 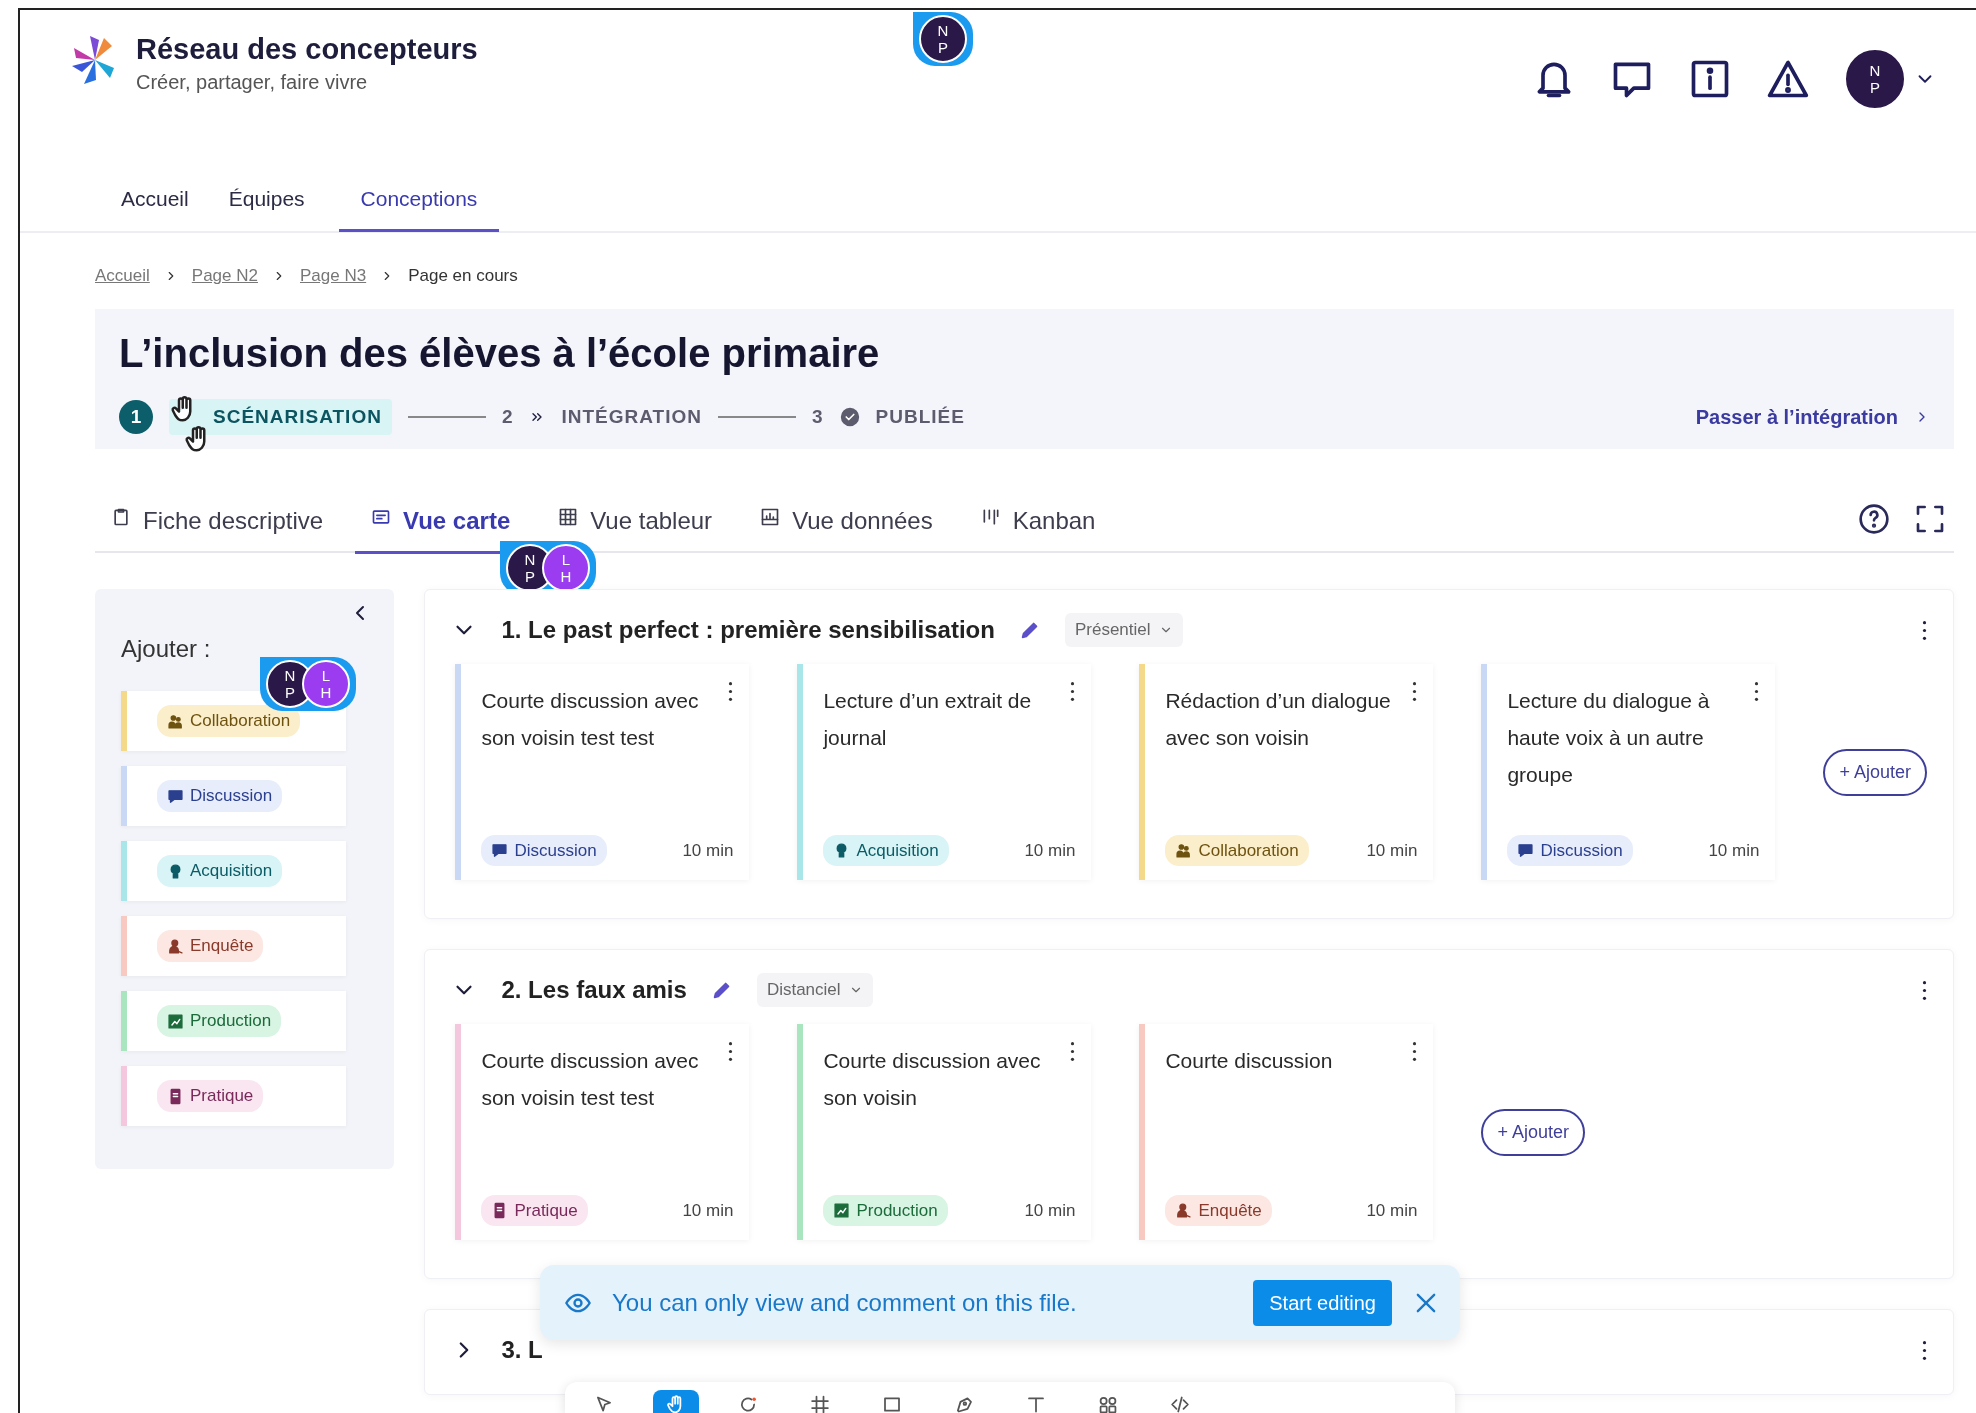 I want to click on card-title: Rédaction d’un dialogue avec son voisin, so click(x=1278, y=719).